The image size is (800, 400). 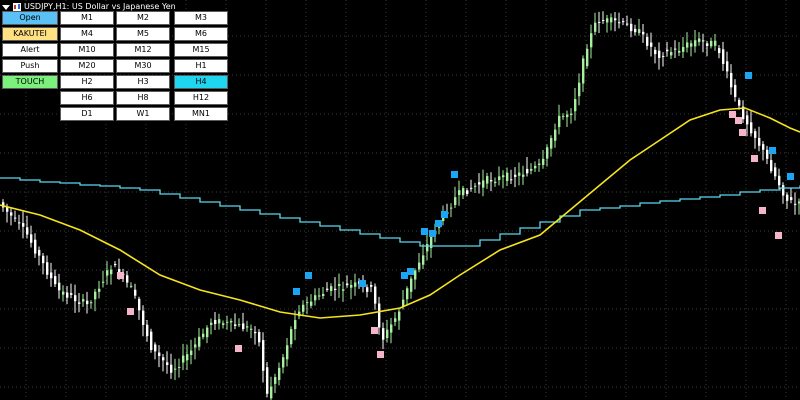 What do you see at coordinates (201, 114) in the screenshot?
I see `timeframe-mn1-button: MN1` at bounding box center [201, 114].